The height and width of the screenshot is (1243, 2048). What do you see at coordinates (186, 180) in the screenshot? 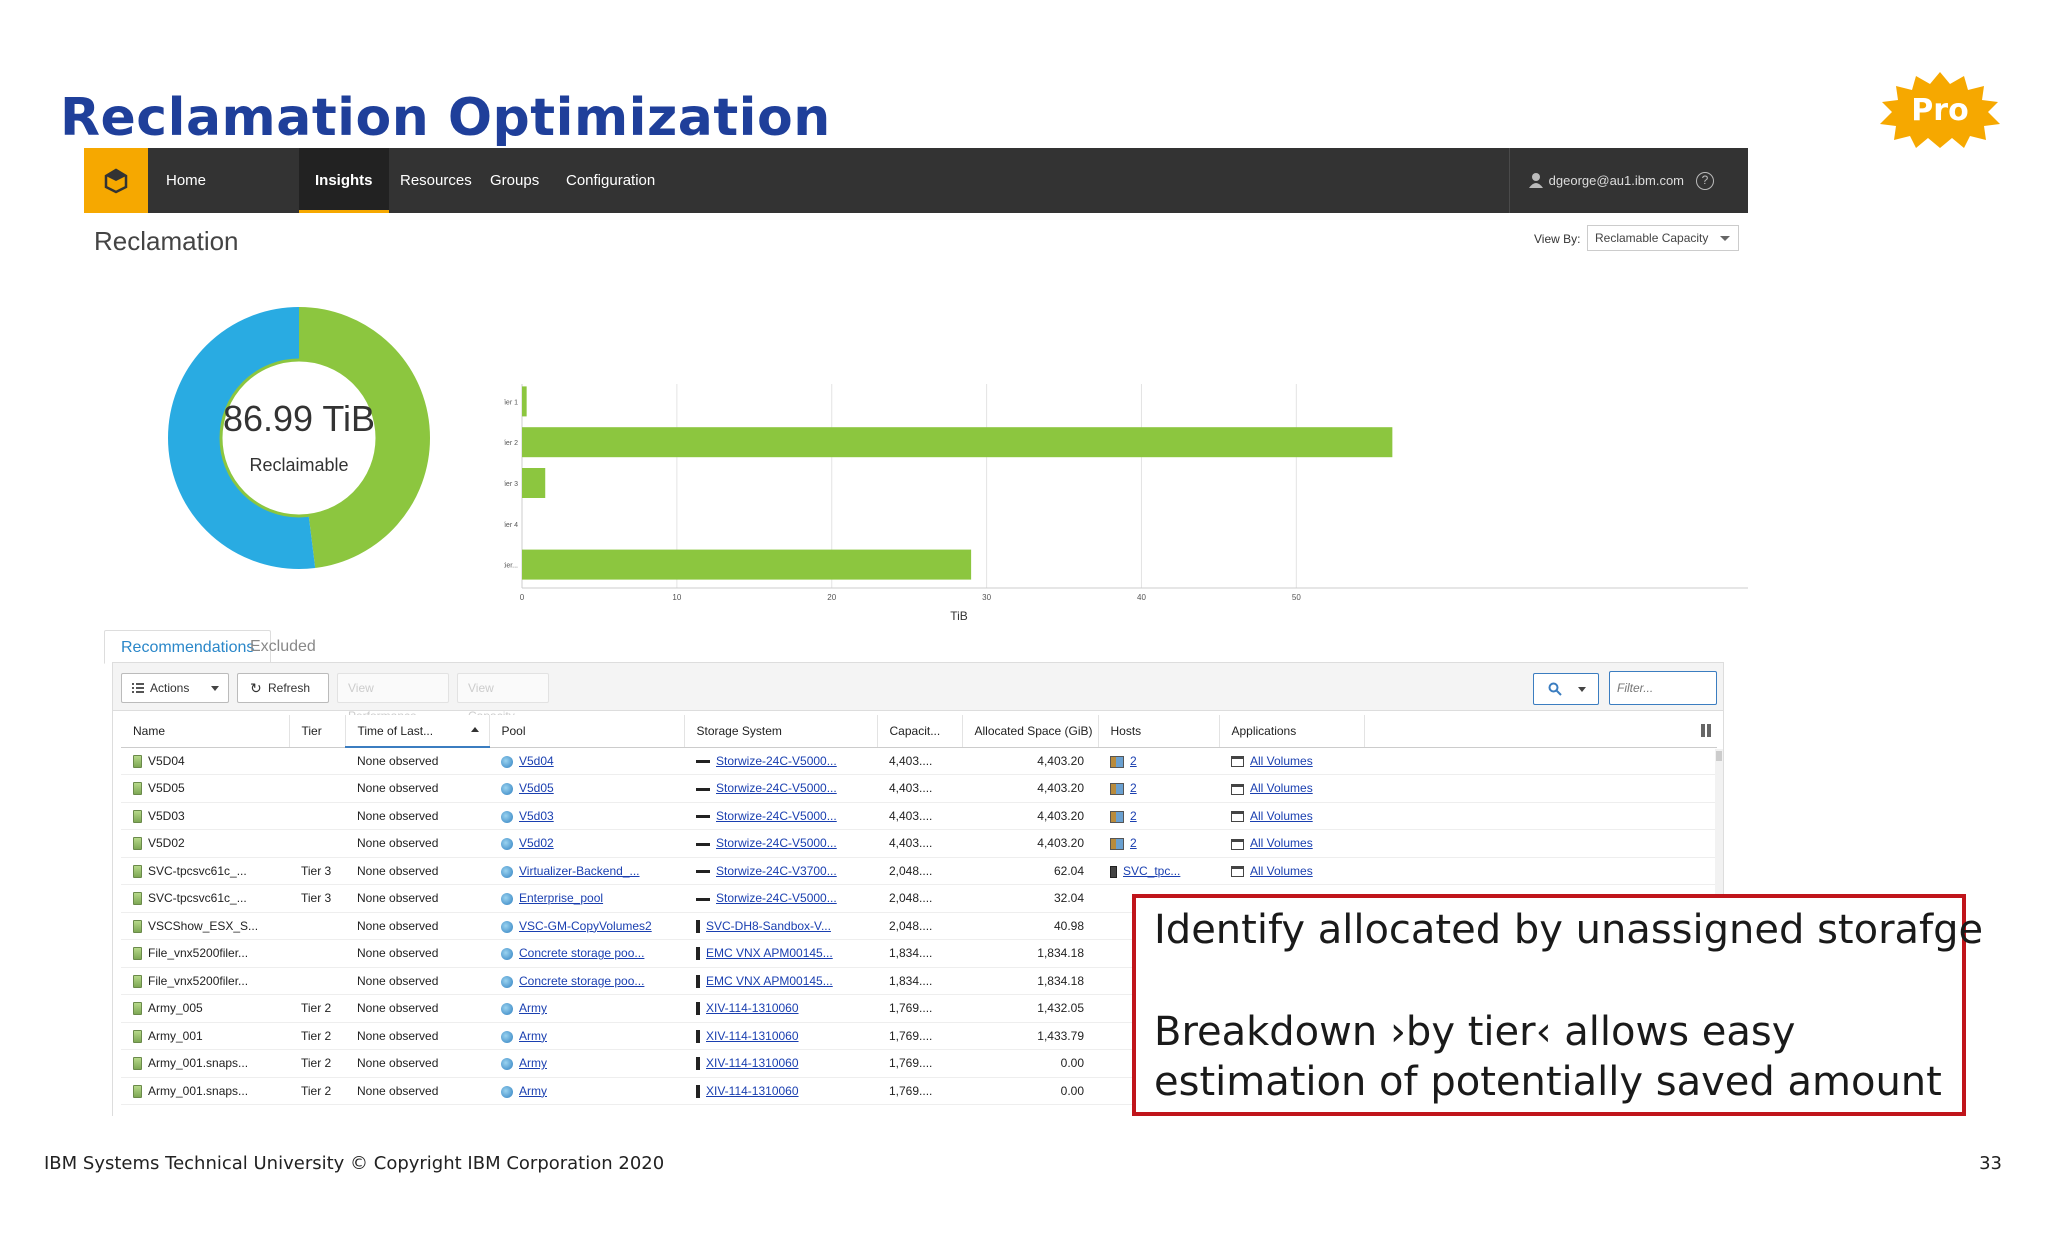
I see `nav-home: Home` at bounding box center [186, 180].